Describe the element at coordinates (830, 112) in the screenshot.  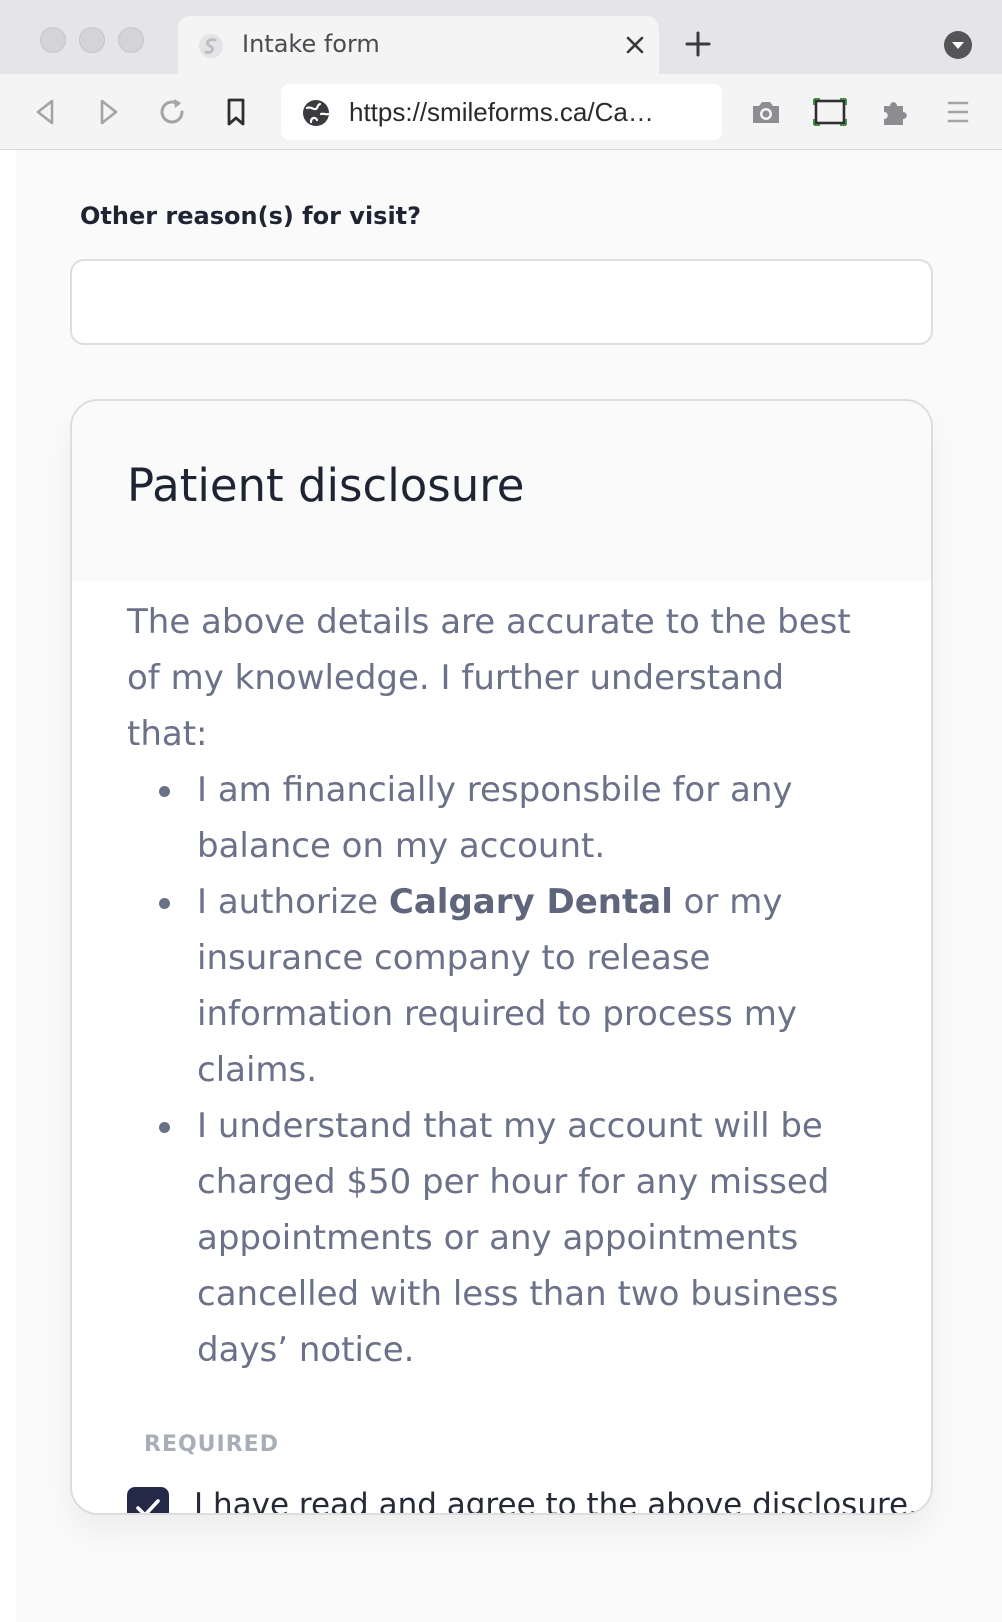
I see `screen-icon` at that location.